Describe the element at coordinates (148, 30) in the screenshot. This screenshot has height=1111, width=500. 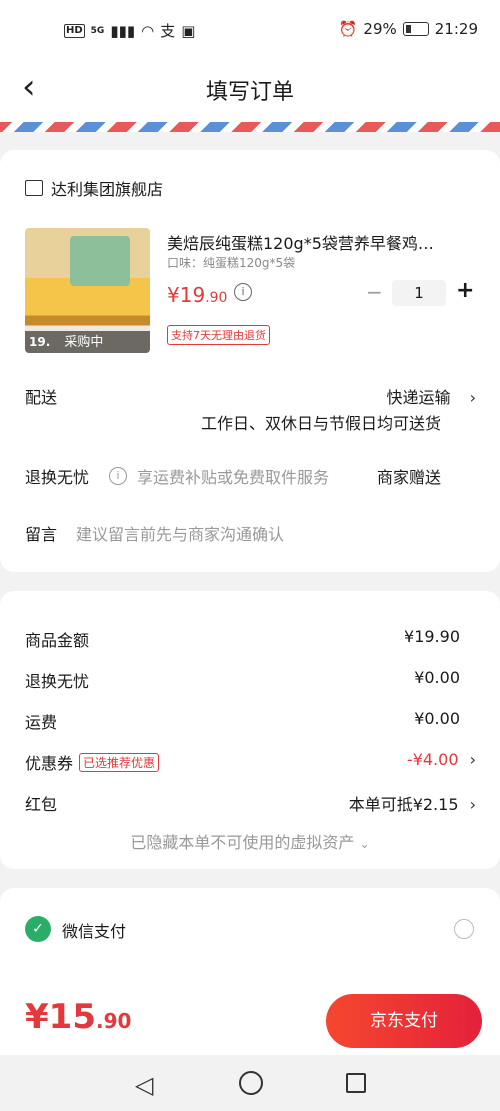
I see `wifi-icon: ◠` at that location.